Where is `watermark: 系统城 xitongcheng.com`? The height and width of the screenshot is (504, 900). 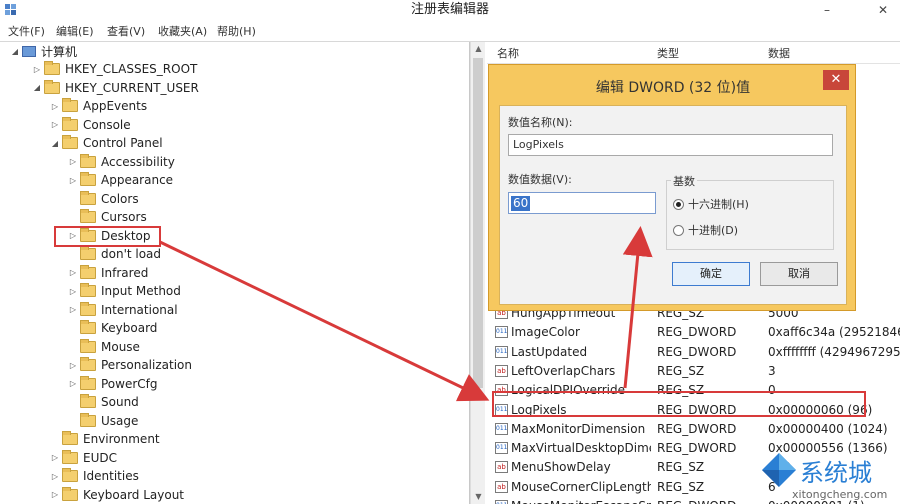 watermark: 系统城 xitongcheng.com is located at coordinates (830, 475).